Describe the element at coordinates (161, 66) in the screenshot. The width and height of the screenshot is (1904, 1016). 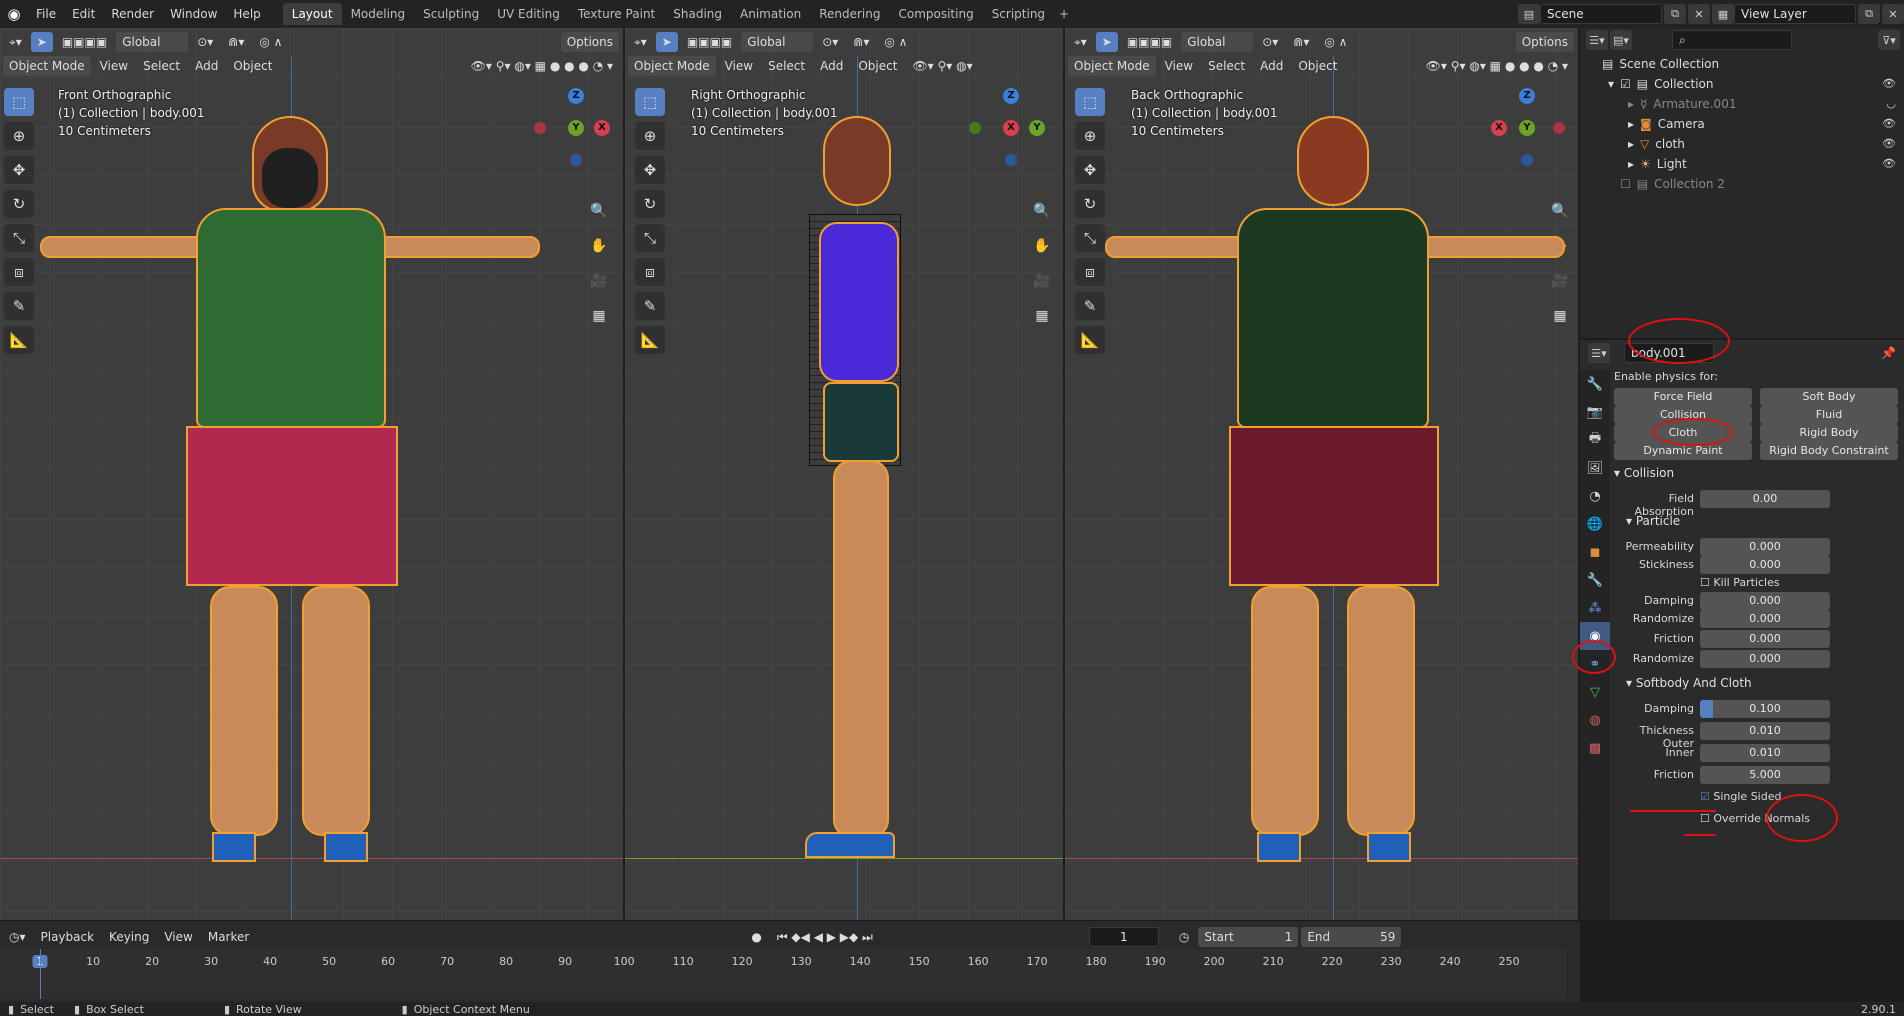
I see `menu-select: Select` at that location.